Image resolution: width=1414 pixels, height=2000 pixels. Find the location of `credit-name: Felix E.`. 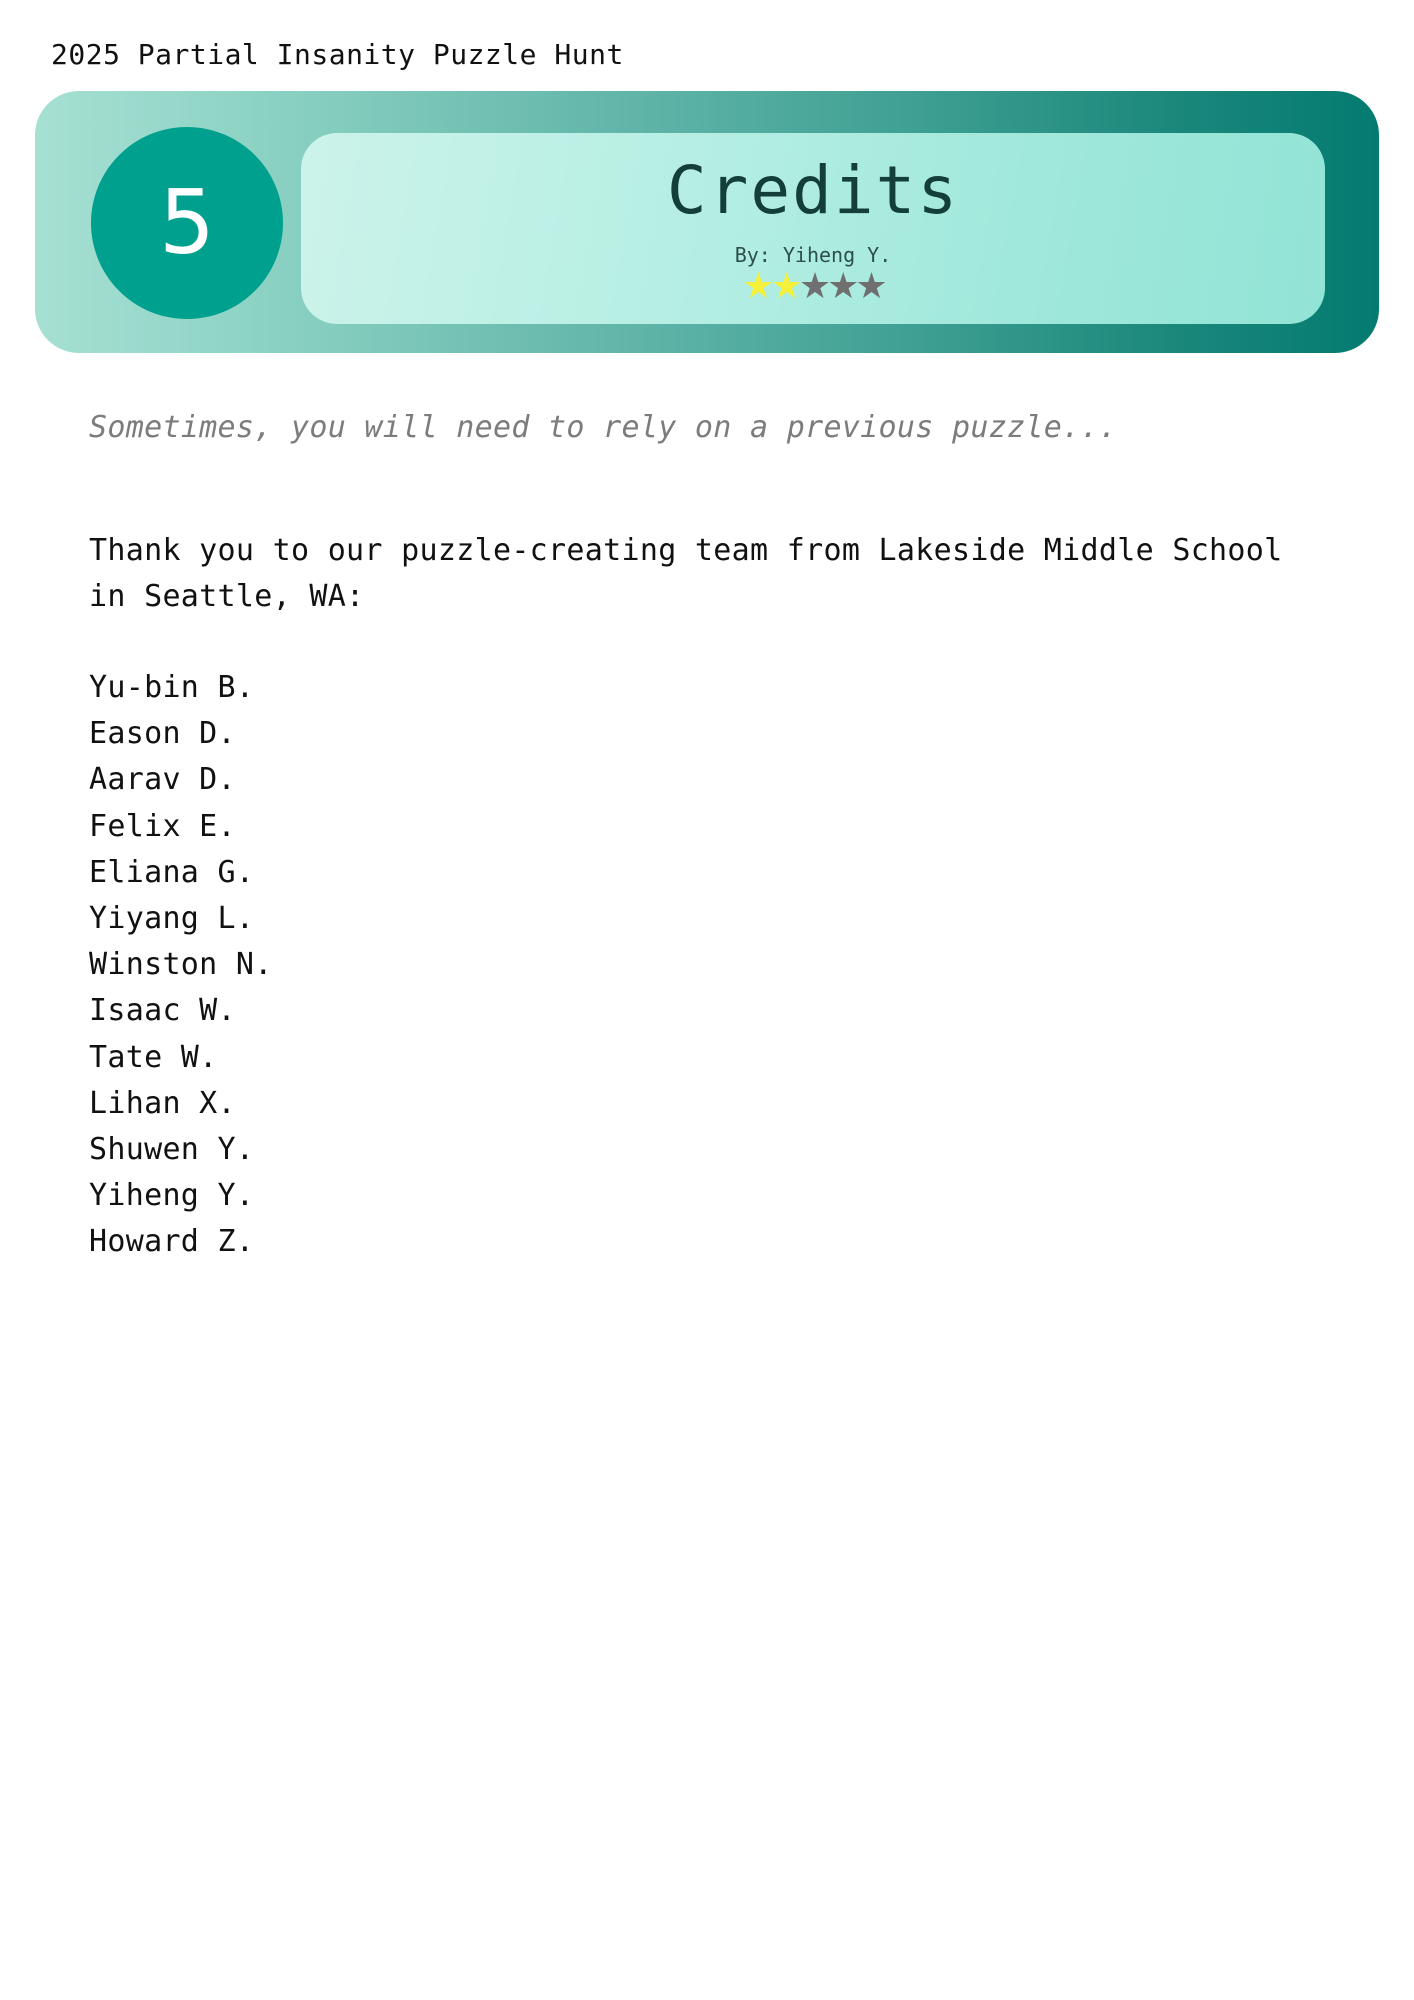

credit-name: Felix E. is located at coordinates (162, 826).